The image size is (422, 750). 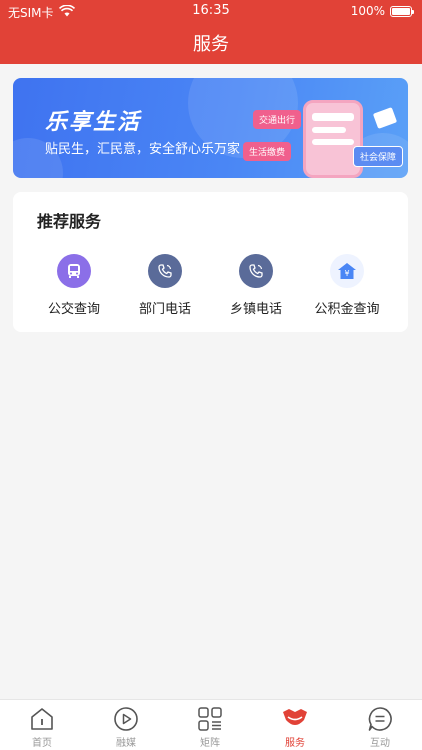 What do you see at coordinates (295, 743) in the screenshot?
I see `tab-label: 服务` at bounding box center [295, 743].